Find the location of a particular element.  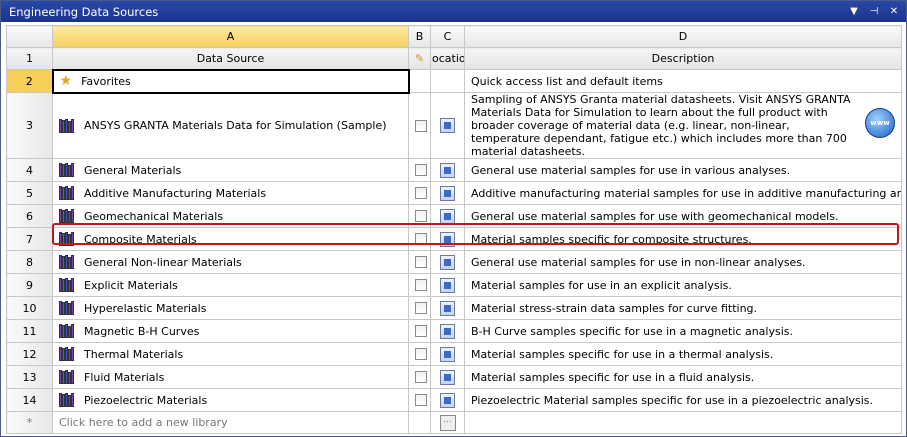

dropdown-icon: ▼ is located at coordinates (854, 12).